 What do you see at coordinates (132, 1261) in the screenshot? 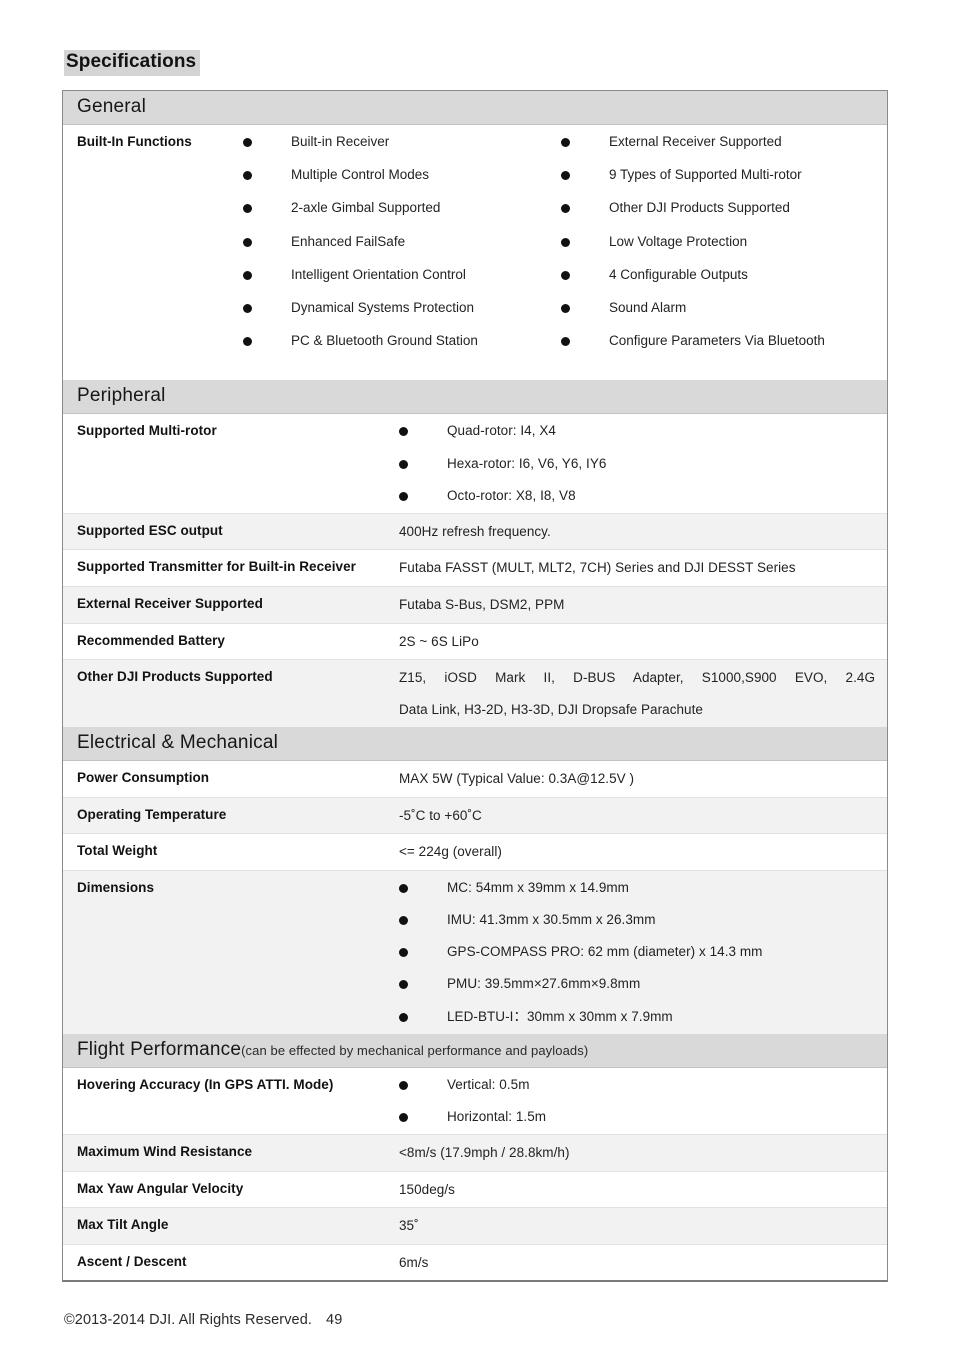
I see `row-label-ascent-descent: Ascent / Descent` at bounding box center [132, 1261].